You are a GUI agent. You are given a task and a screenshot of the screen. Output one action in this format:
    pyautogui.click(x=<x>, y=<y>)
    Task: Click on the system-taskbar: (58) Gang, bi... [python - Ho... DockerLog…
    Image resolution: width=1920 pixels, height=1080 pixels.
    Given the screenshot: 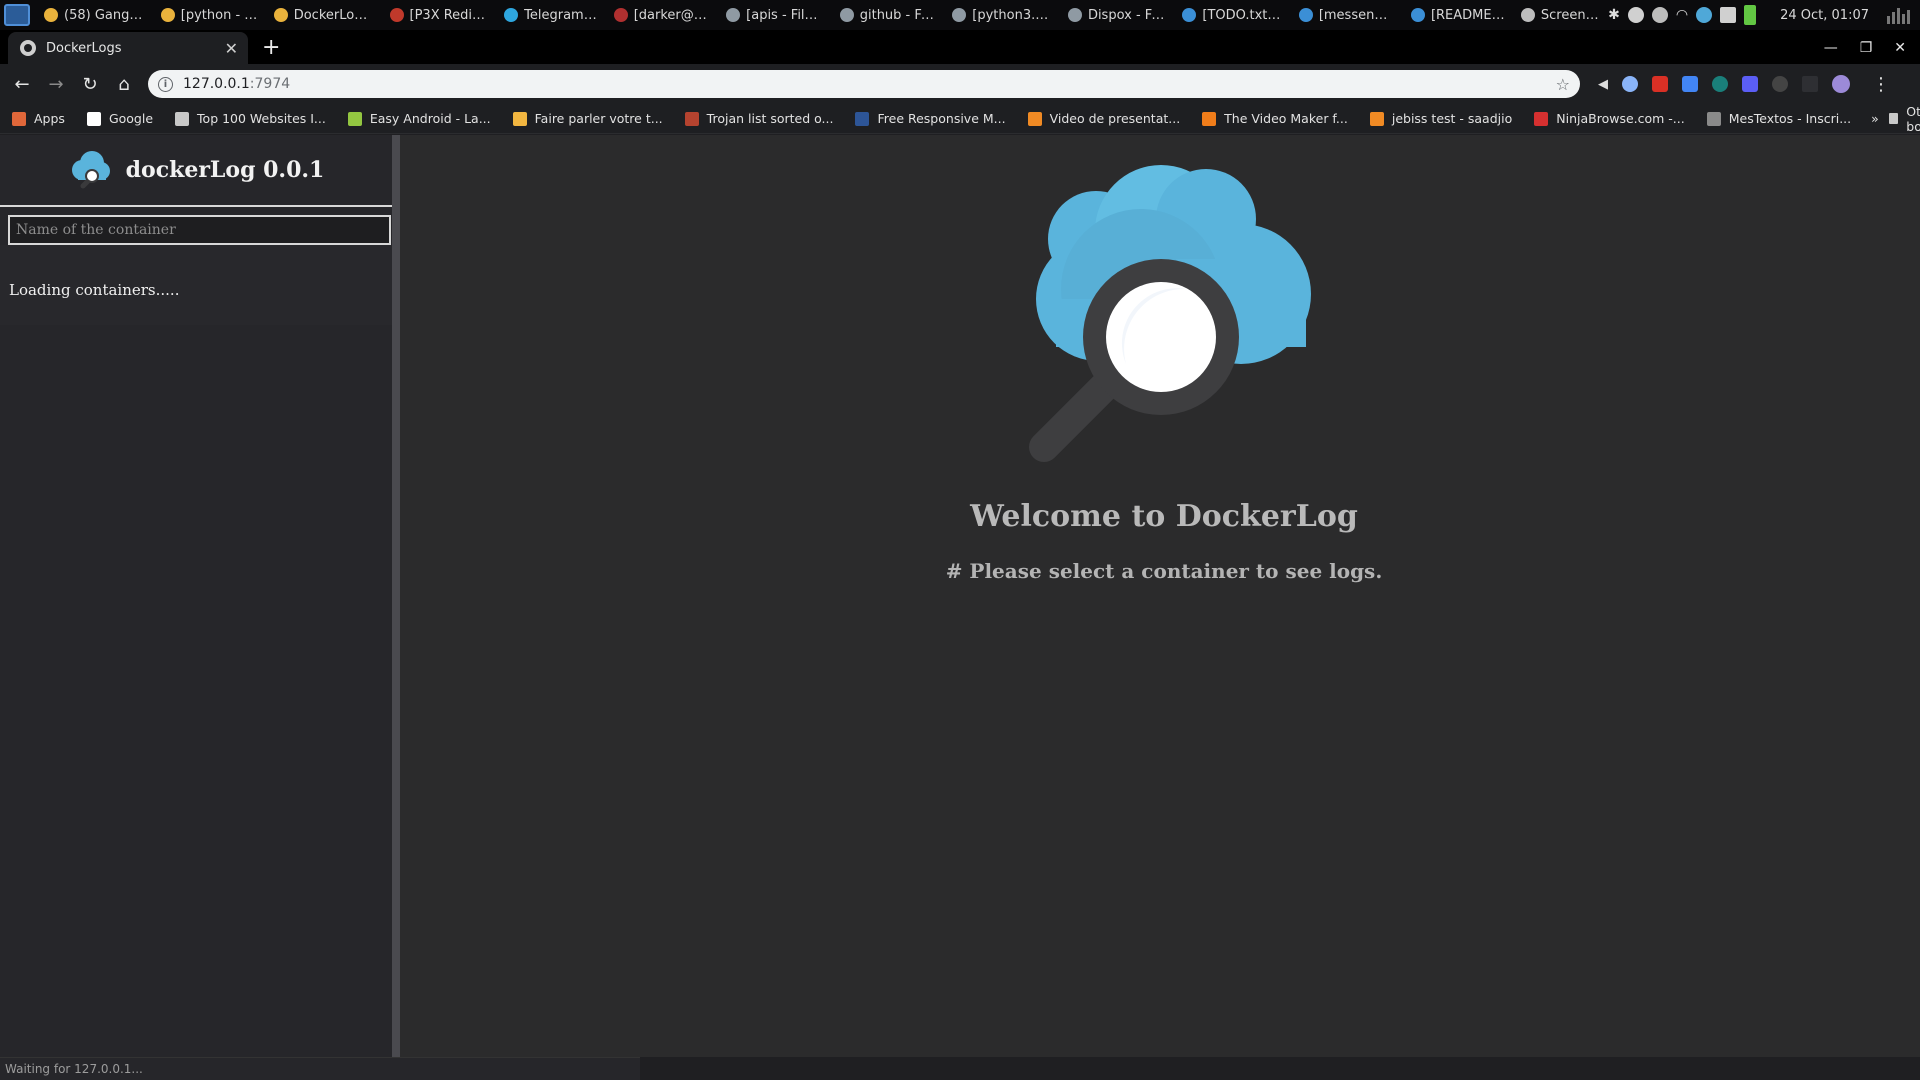 What is the action you would take?
    pyautogui.click(x=960, y=15)
    